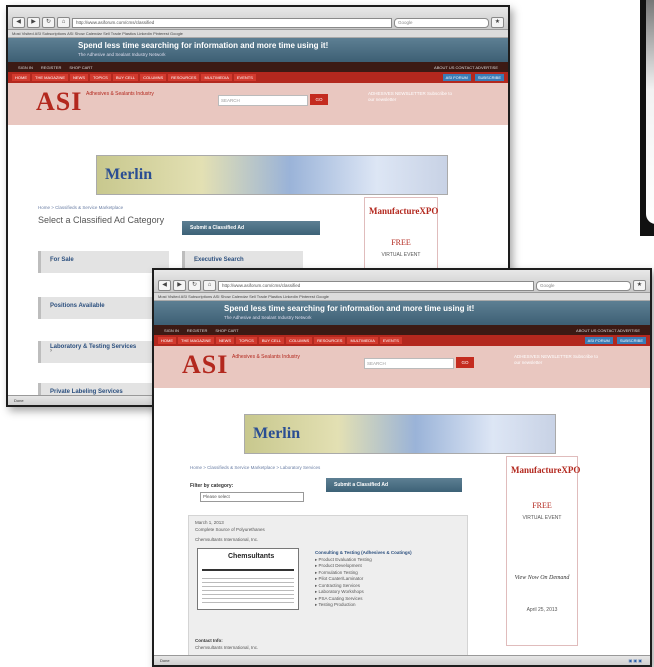 This screenshot has height=667, width=654. I want to click on chevron-right-icon: ›, so click(51, 307).